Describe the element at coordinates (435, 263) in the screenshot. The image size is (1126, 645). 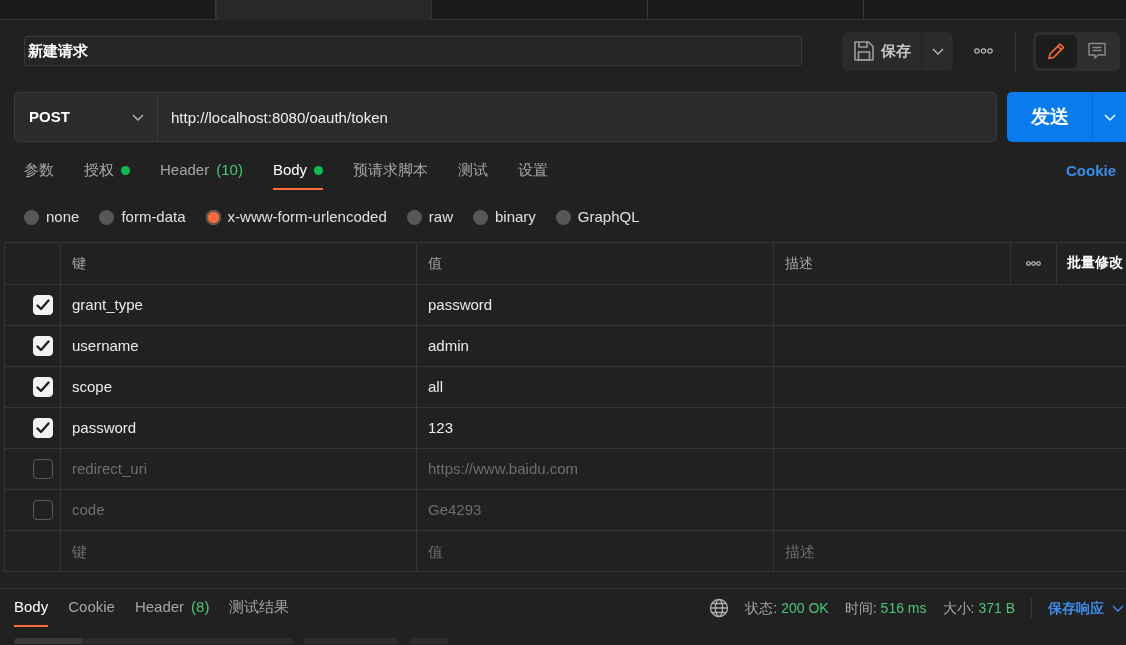
I see `column-header: 值` at that location.